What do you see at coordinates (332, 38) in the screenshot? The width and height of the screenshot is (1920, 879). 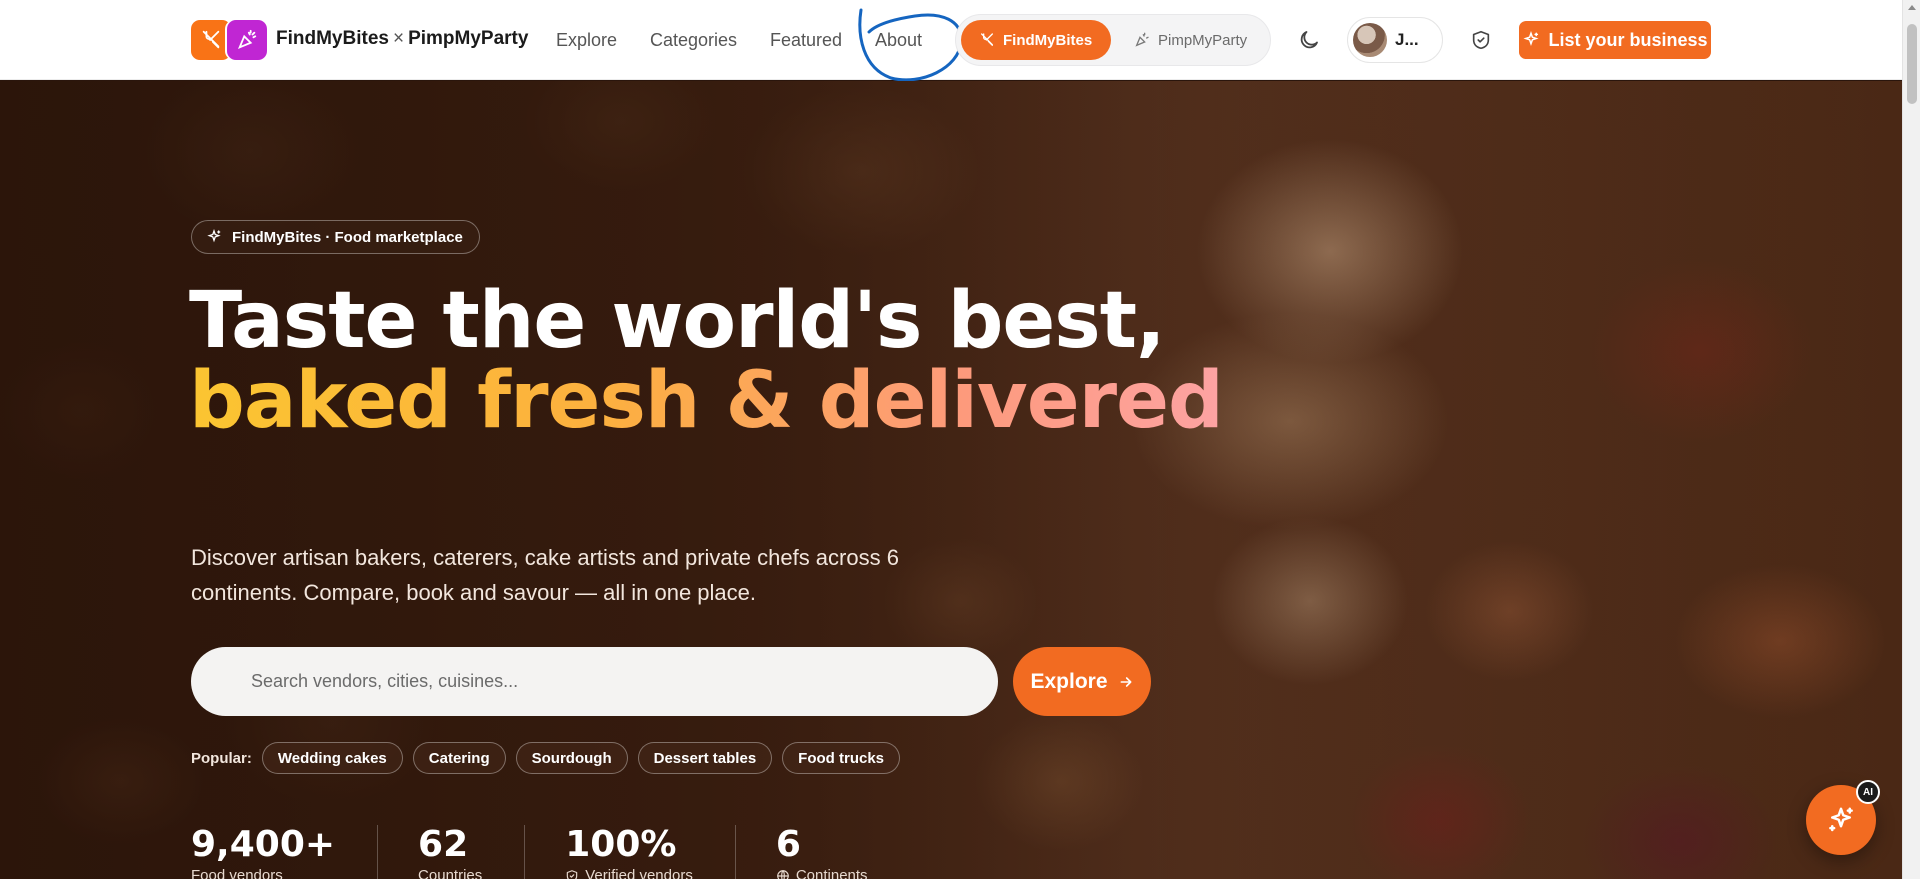 I see `brand-primary: FindMyBites` at bounding box center [332, 38].